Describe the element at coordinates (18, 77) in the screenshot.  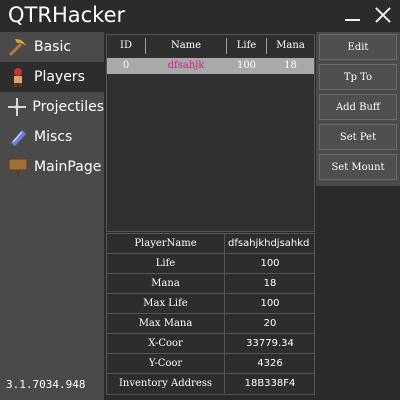
I see `player-icon` at that location.